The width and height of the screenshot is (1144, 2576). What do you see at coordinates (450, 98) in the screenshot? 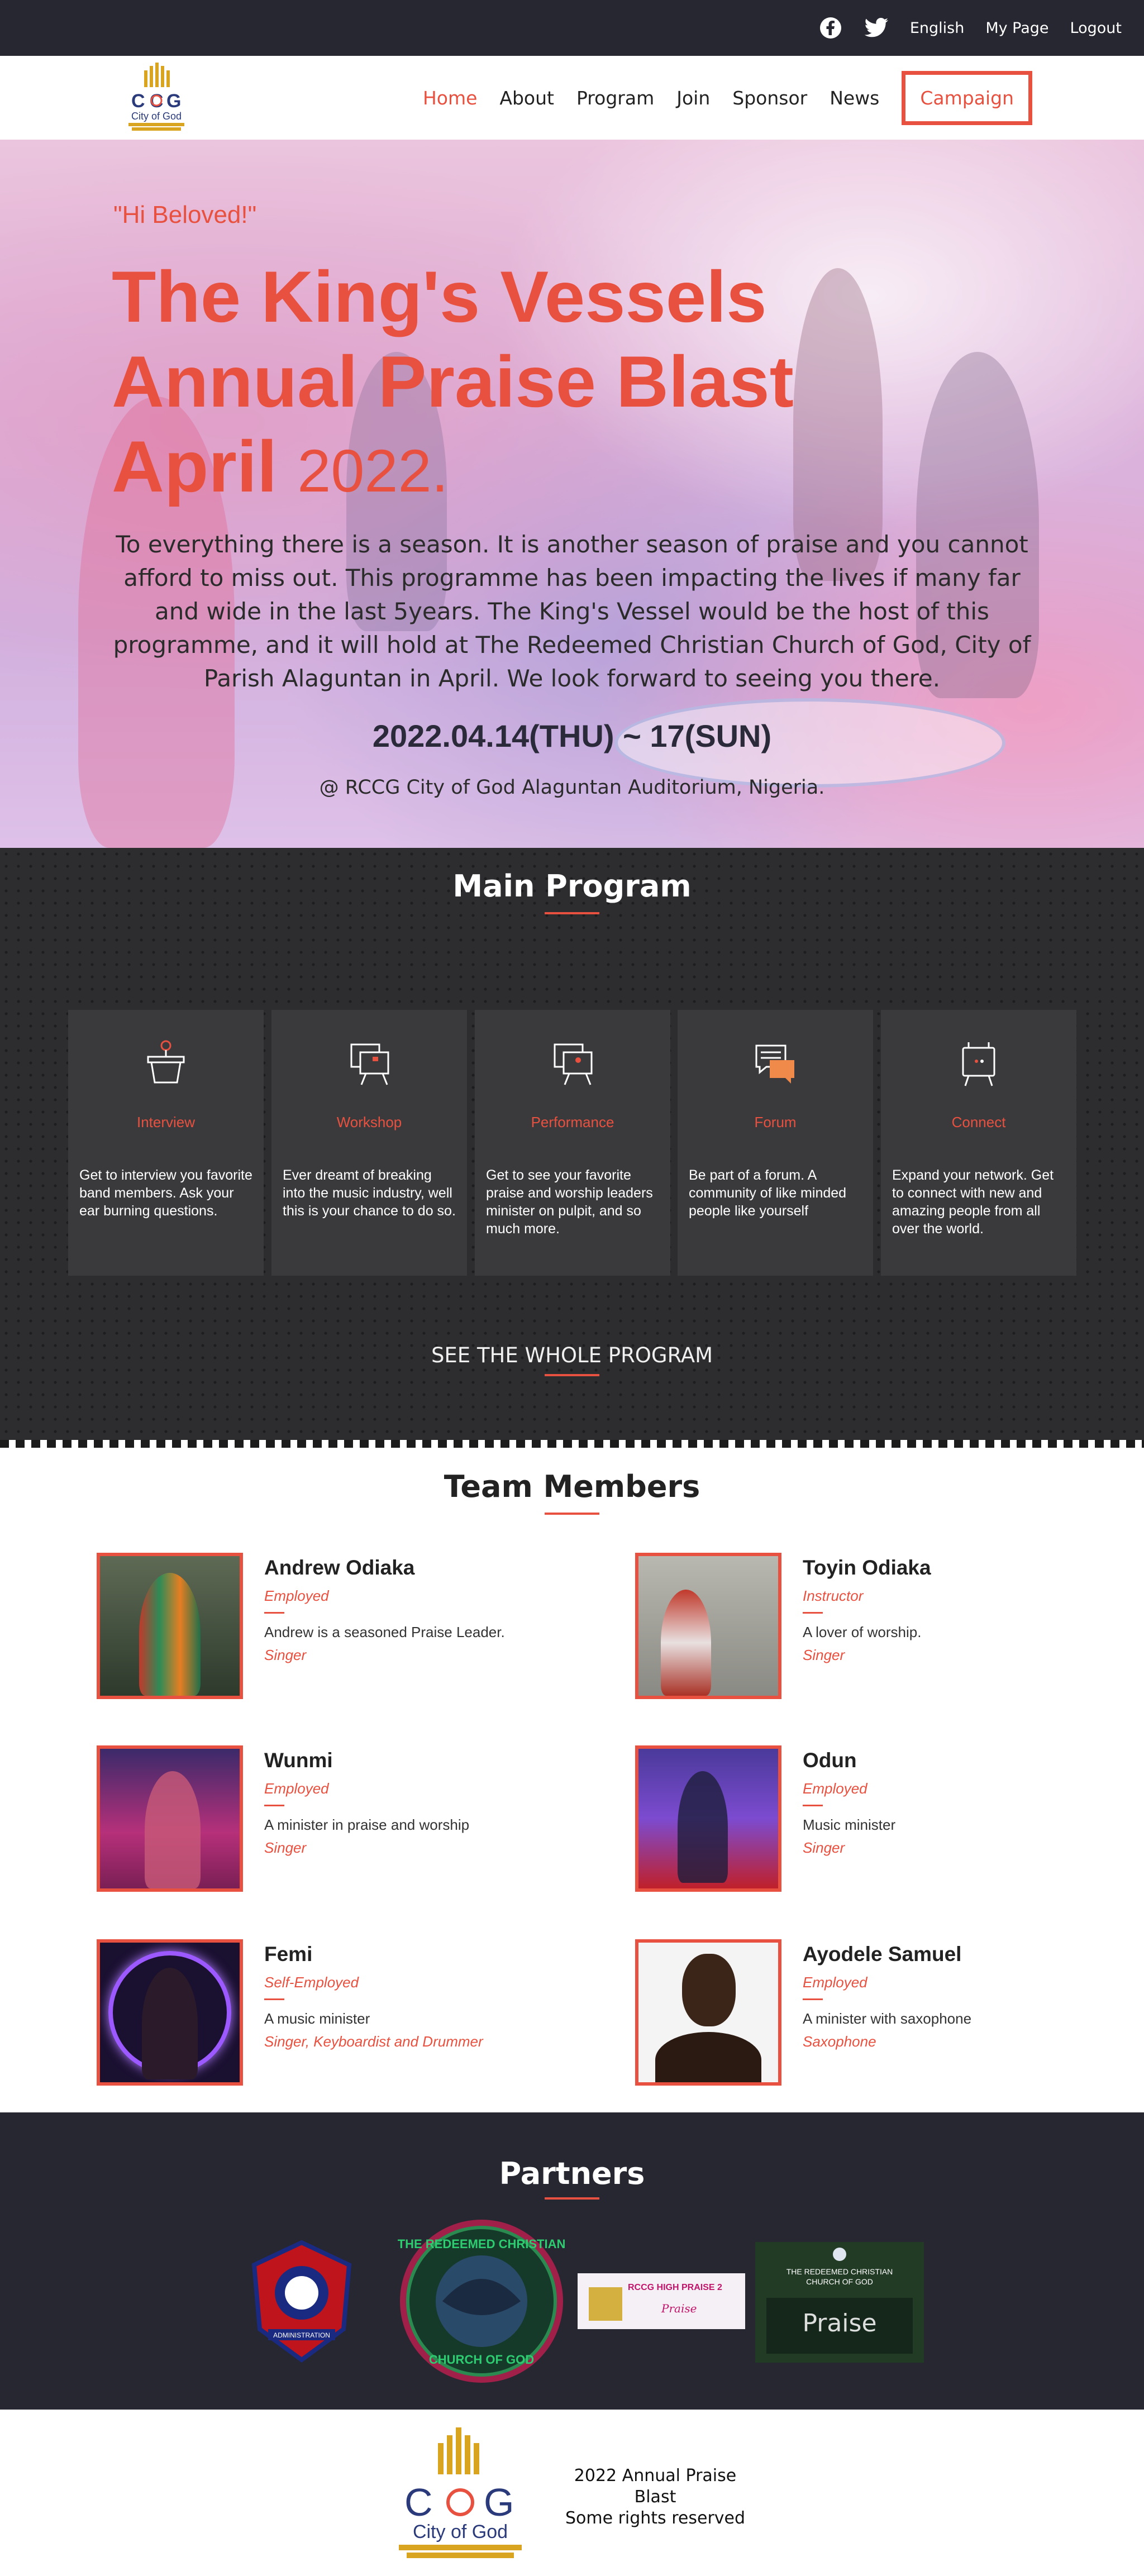
I see `nav-home: Home` at bounding box center [450, 98].